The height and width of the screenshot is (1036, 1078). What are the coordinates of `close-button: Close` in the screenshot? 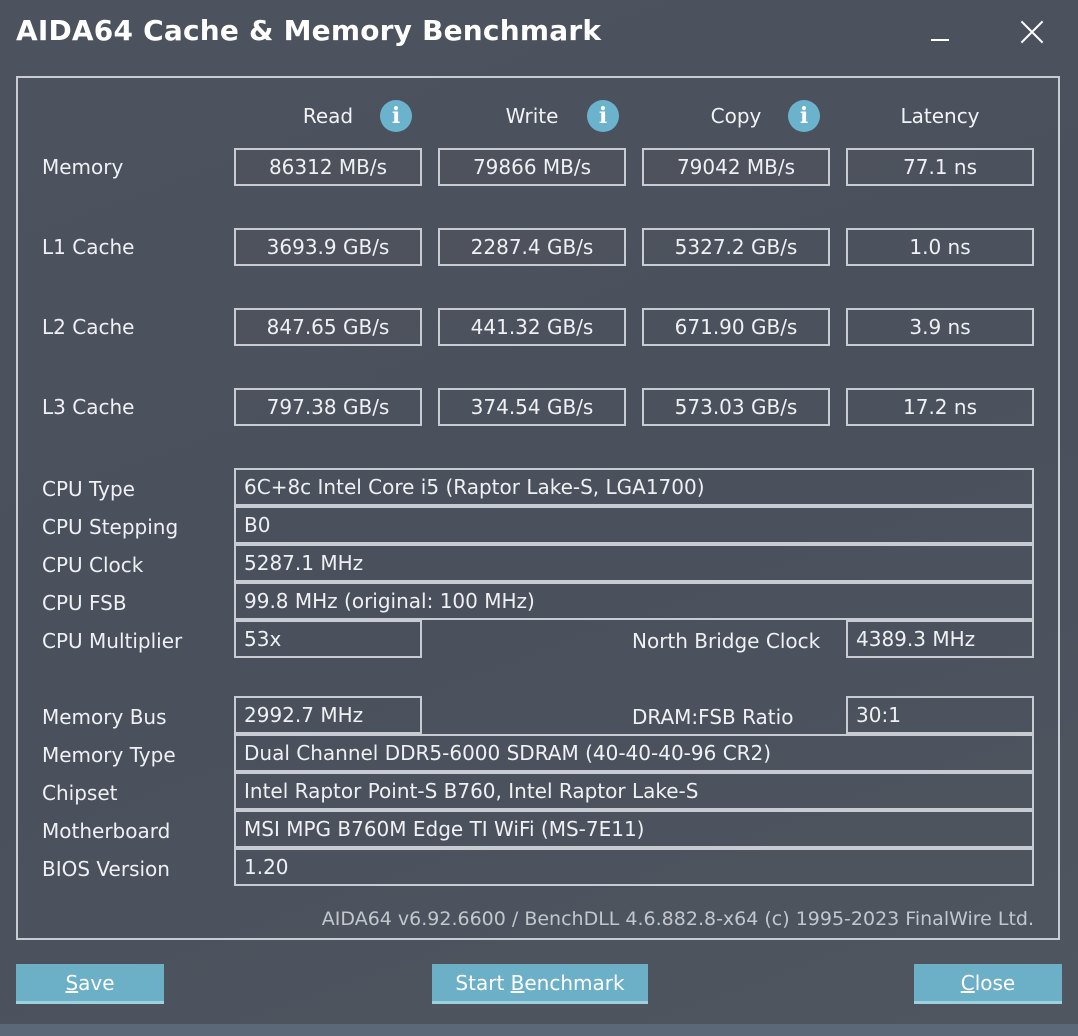 It's located at (988, 984).